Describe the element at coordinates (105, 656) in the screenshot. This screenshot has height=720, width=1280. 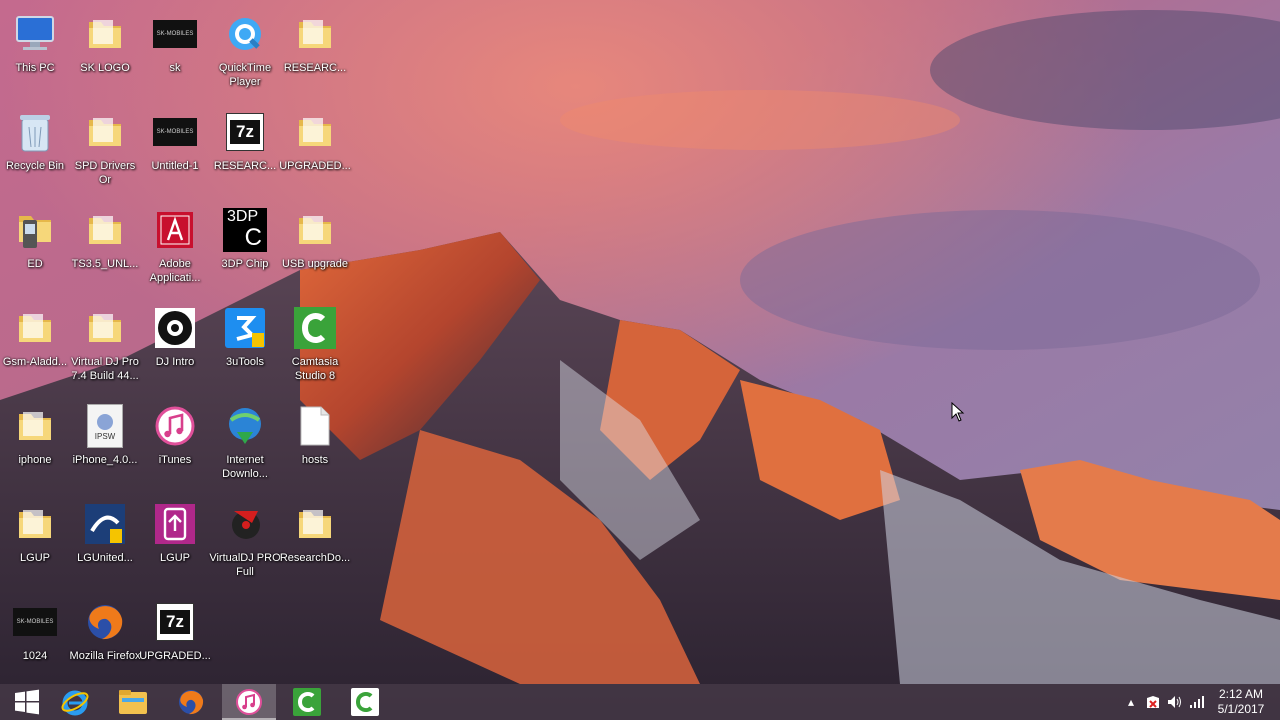
I see `desktop-icon-label: Mozilla Firefox` at that location.